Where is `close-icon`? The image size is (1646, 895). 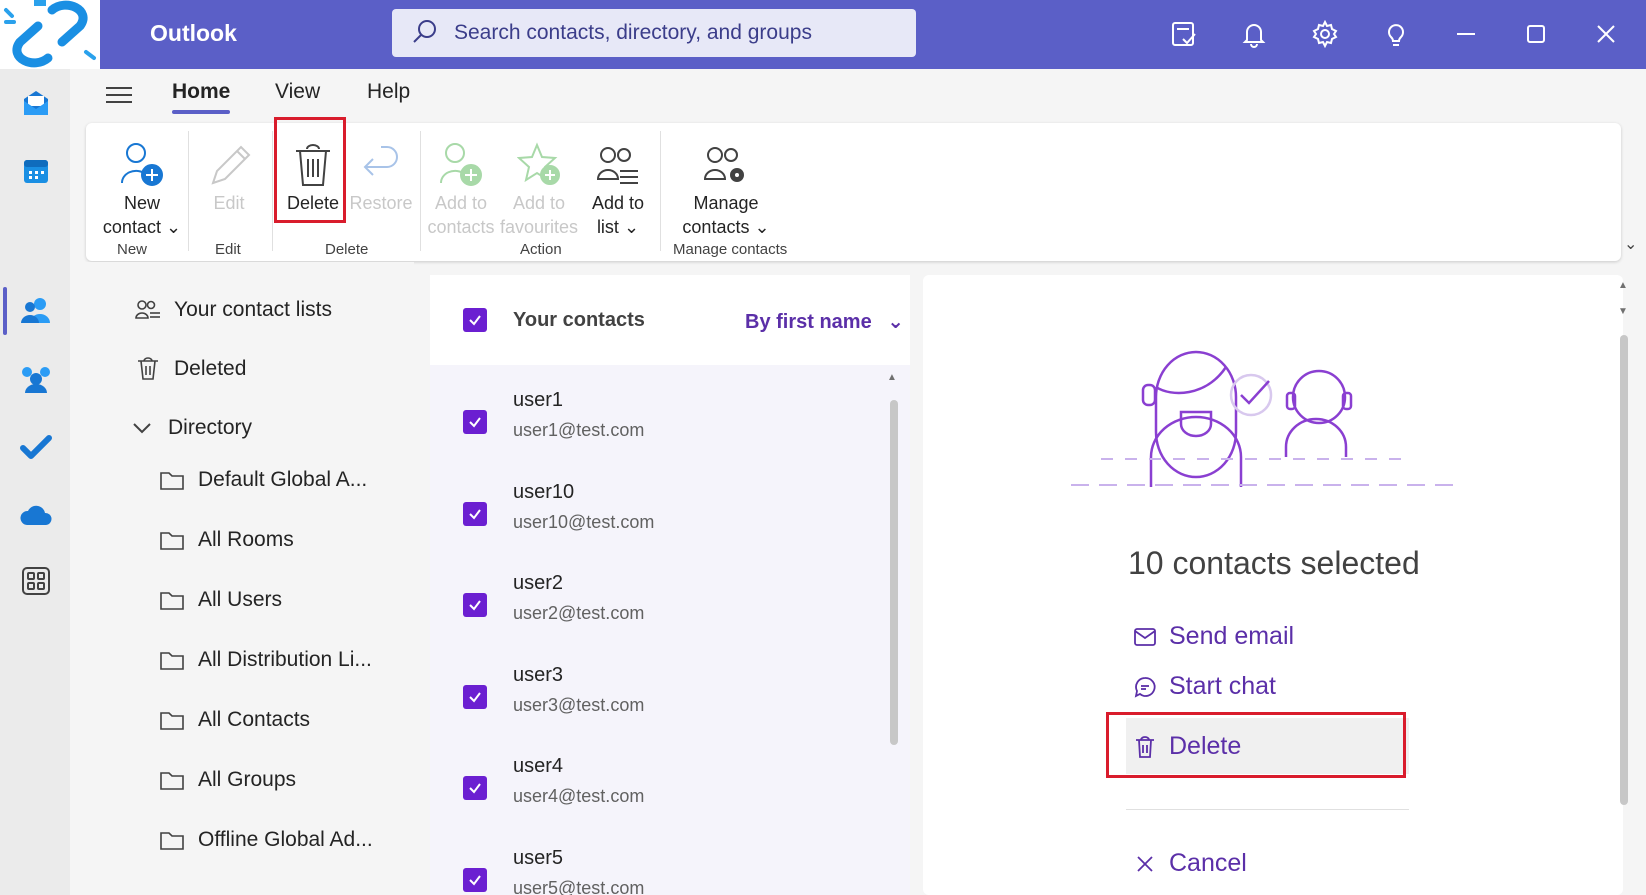
close-icon is located at coordinates (1606, 34).